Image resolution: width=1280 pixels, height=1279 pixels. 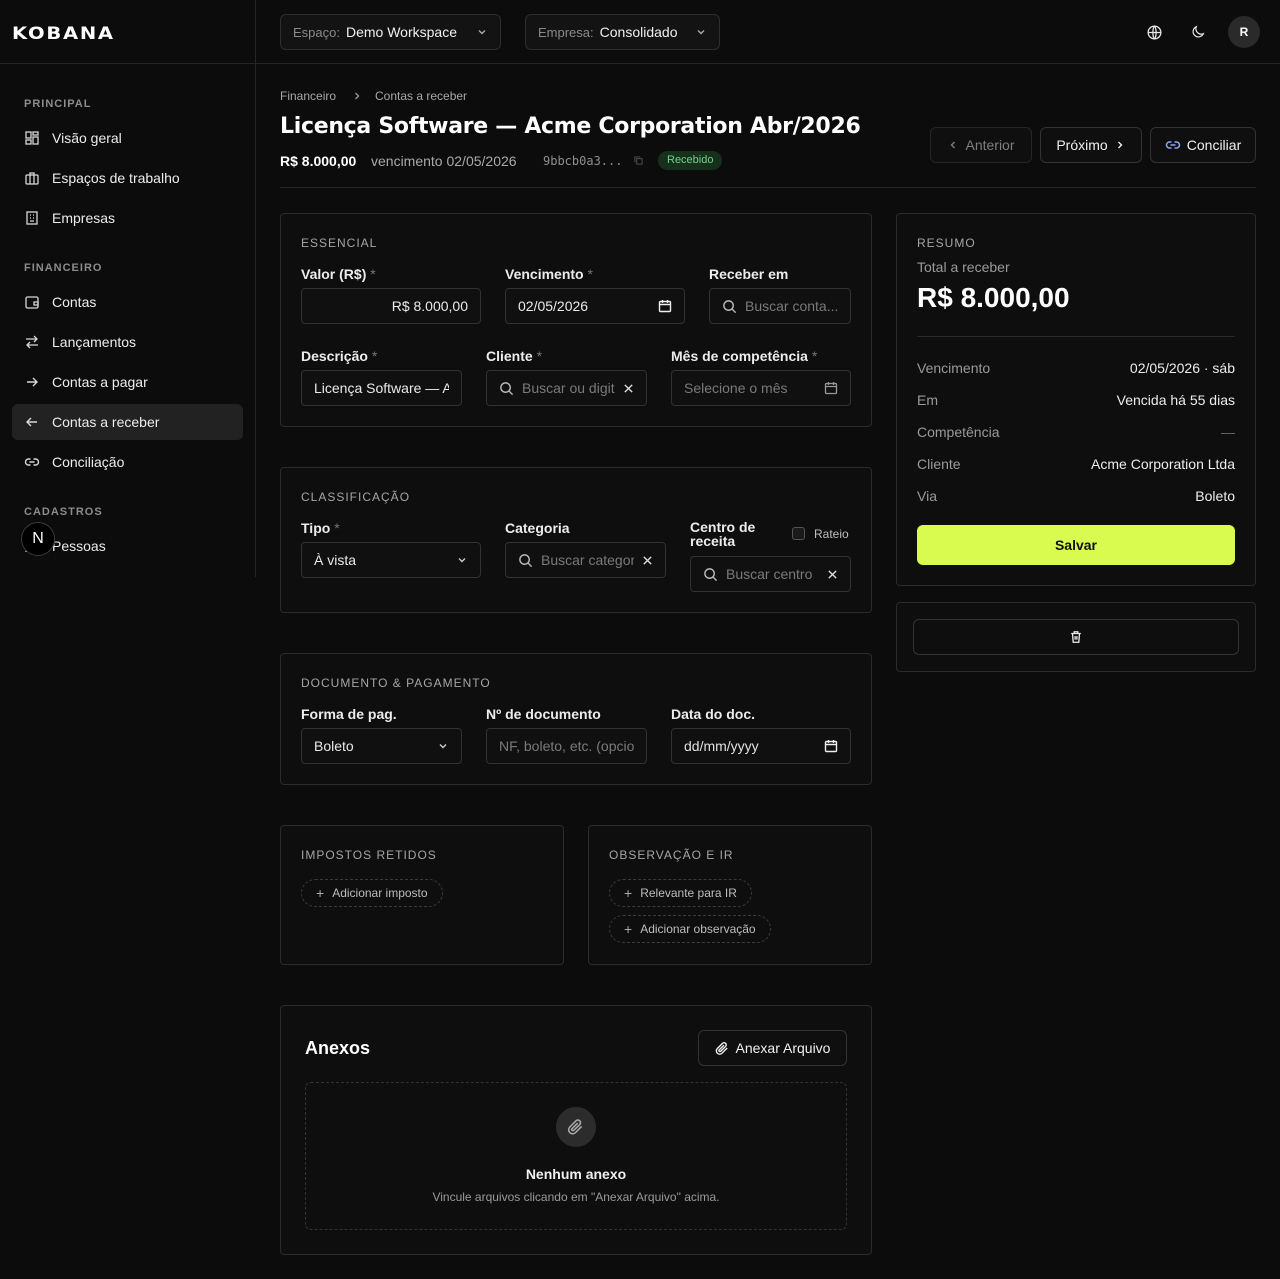 What do you see at coordinates (84, 218) in the screenshot?
I see `sidebar-item-label: Empresas` at bounding box center [84, 218].